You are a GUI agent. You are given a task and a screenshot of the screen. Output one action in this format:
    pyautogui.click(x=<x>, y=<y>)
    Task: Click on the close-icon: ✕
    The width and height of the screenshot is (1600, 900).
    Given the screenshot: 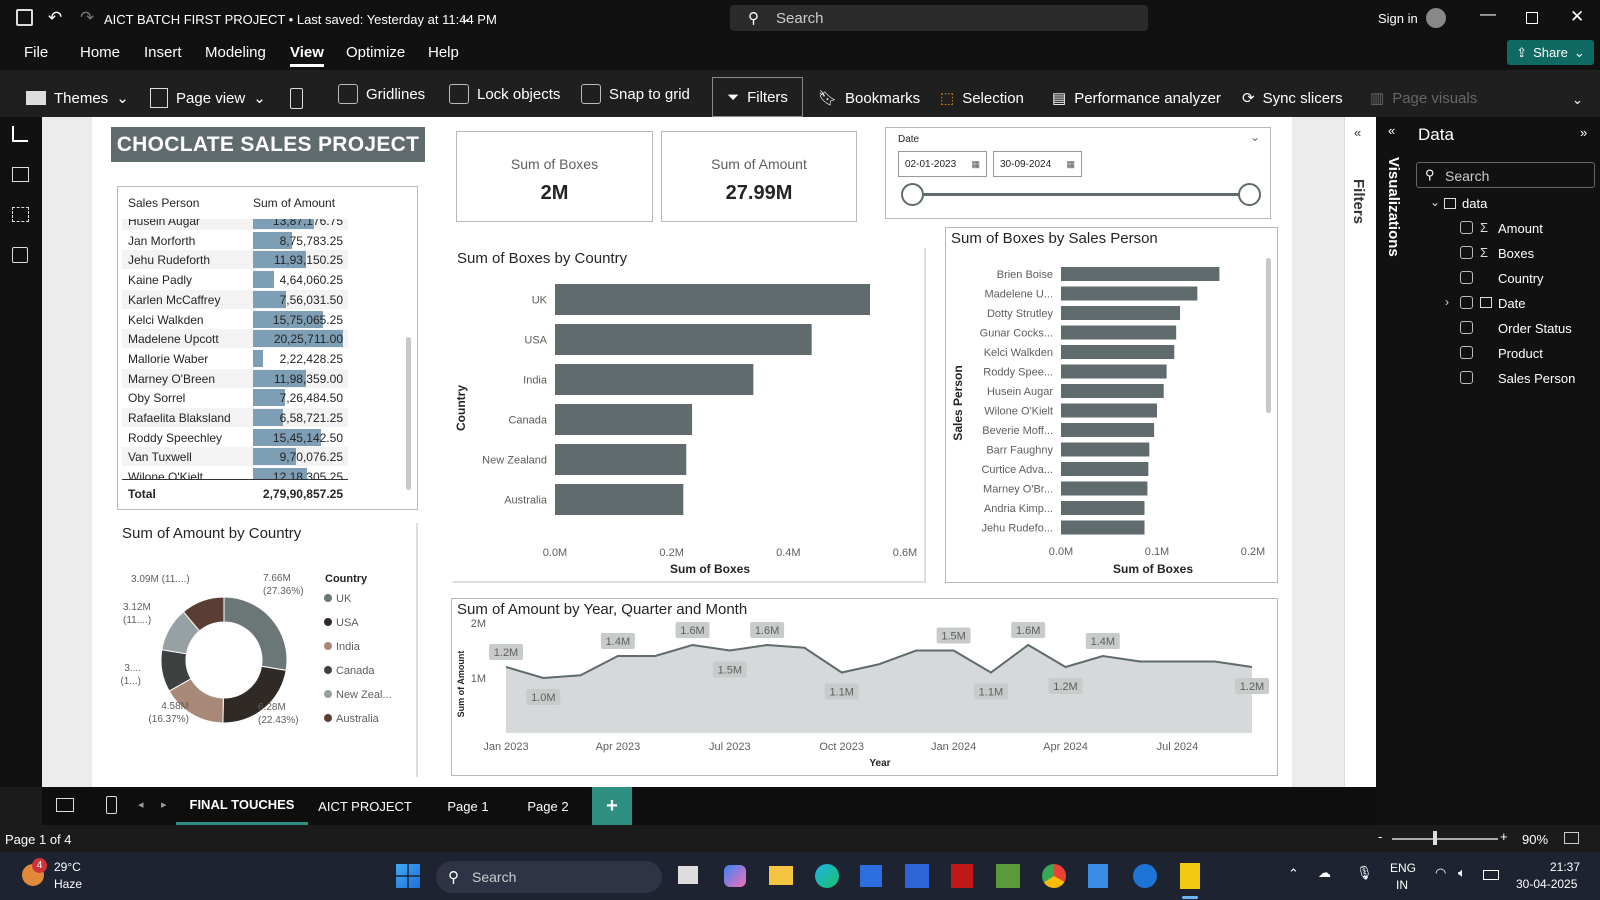 What is the action you would take?
    pyautogui.click(x=1577, y=17)
    